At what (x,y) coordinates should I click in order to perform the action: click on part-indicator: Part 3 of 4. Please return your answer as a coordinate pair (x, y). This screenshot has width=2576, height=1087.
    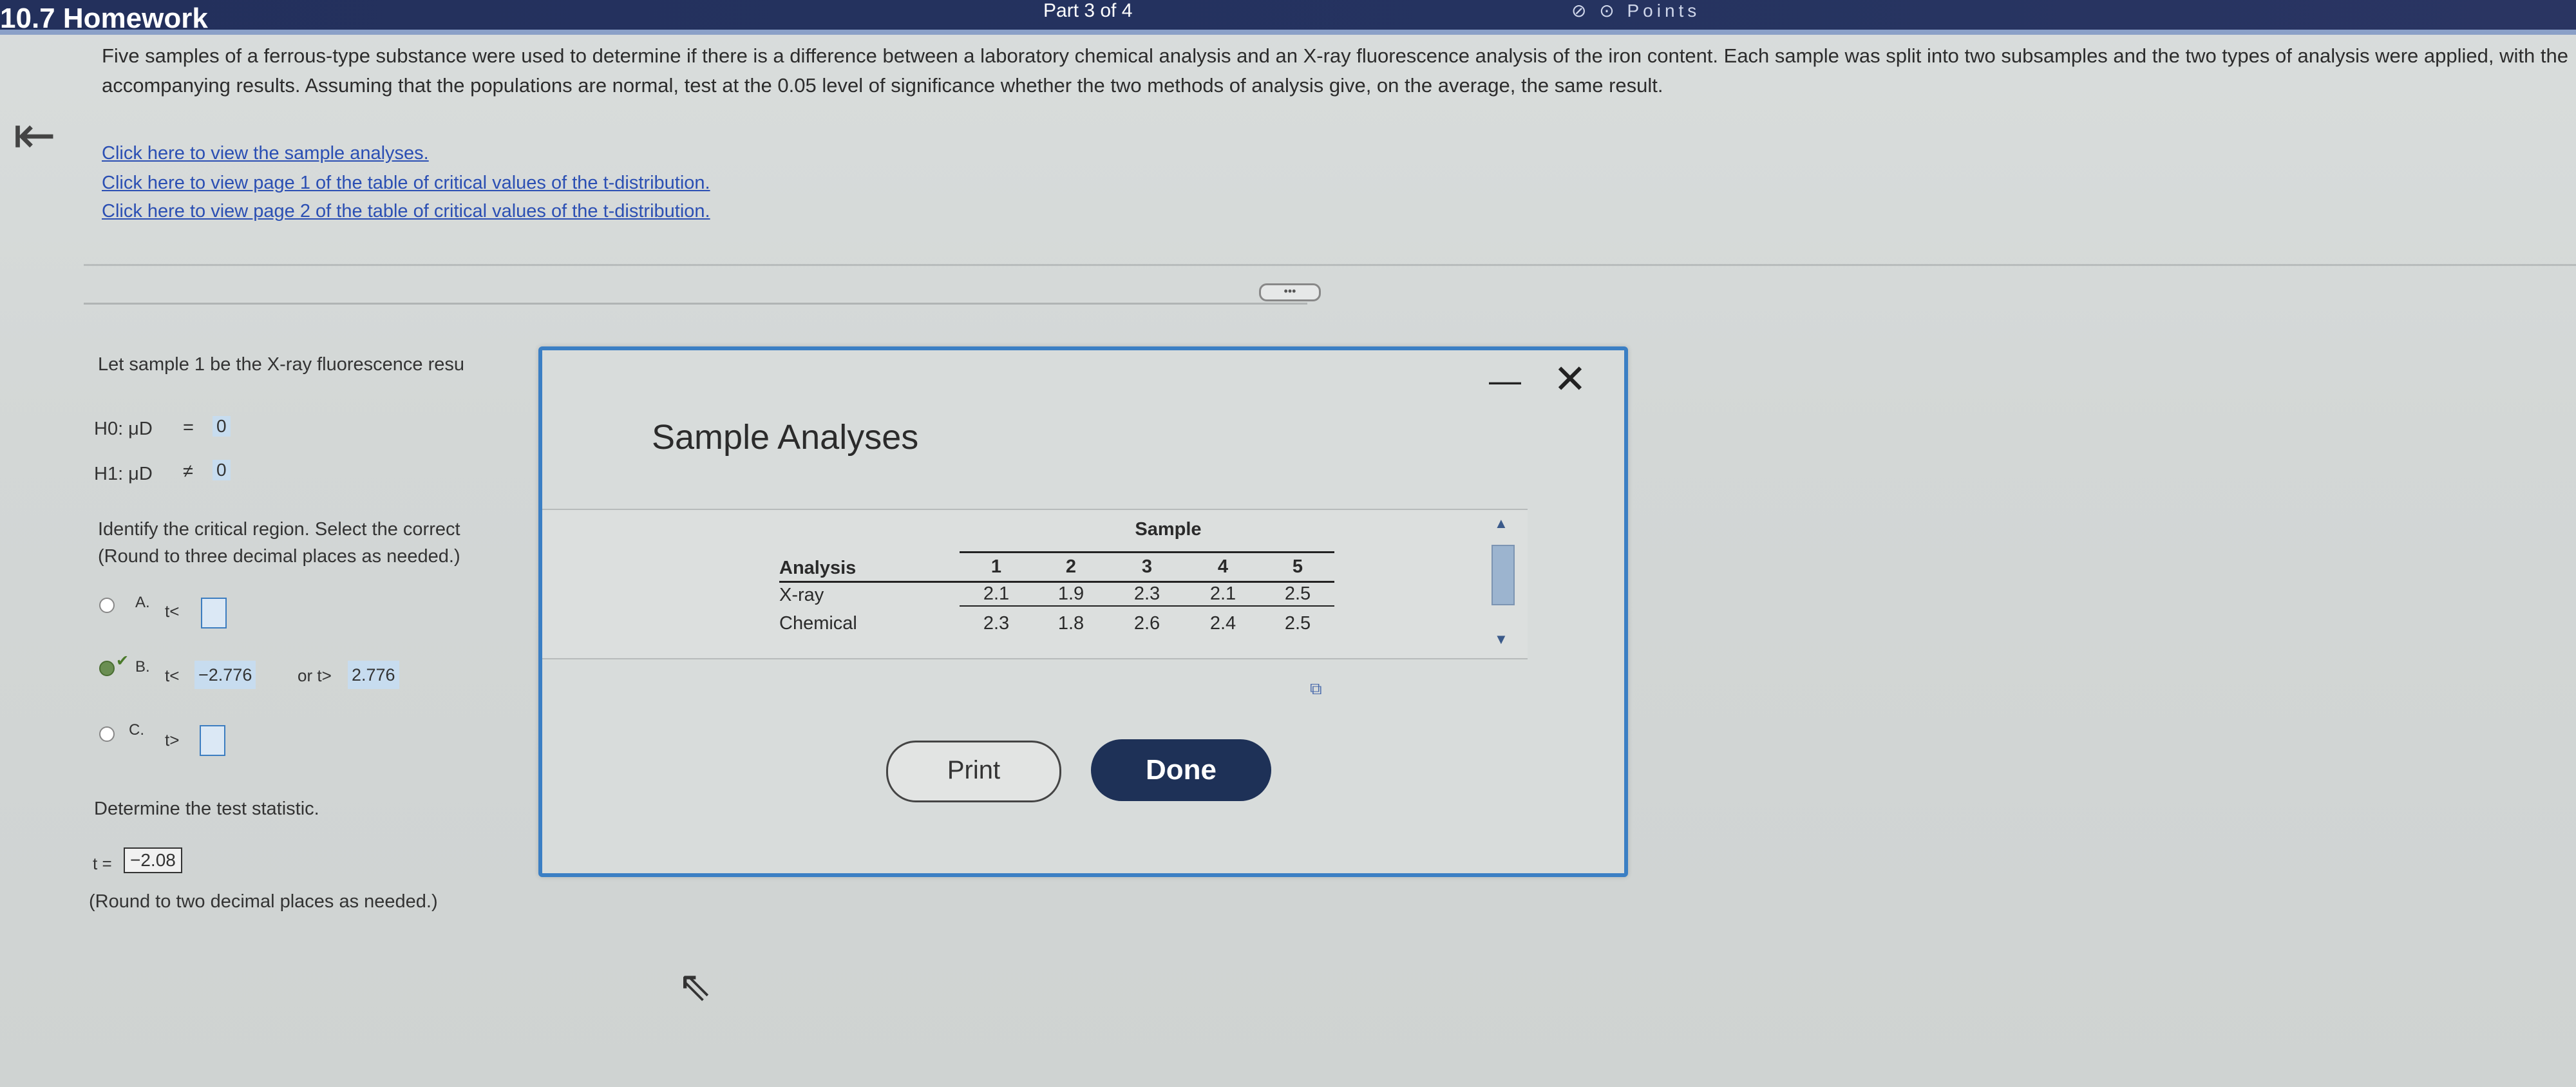
    Looking at the image, I should click on (1088, 10).